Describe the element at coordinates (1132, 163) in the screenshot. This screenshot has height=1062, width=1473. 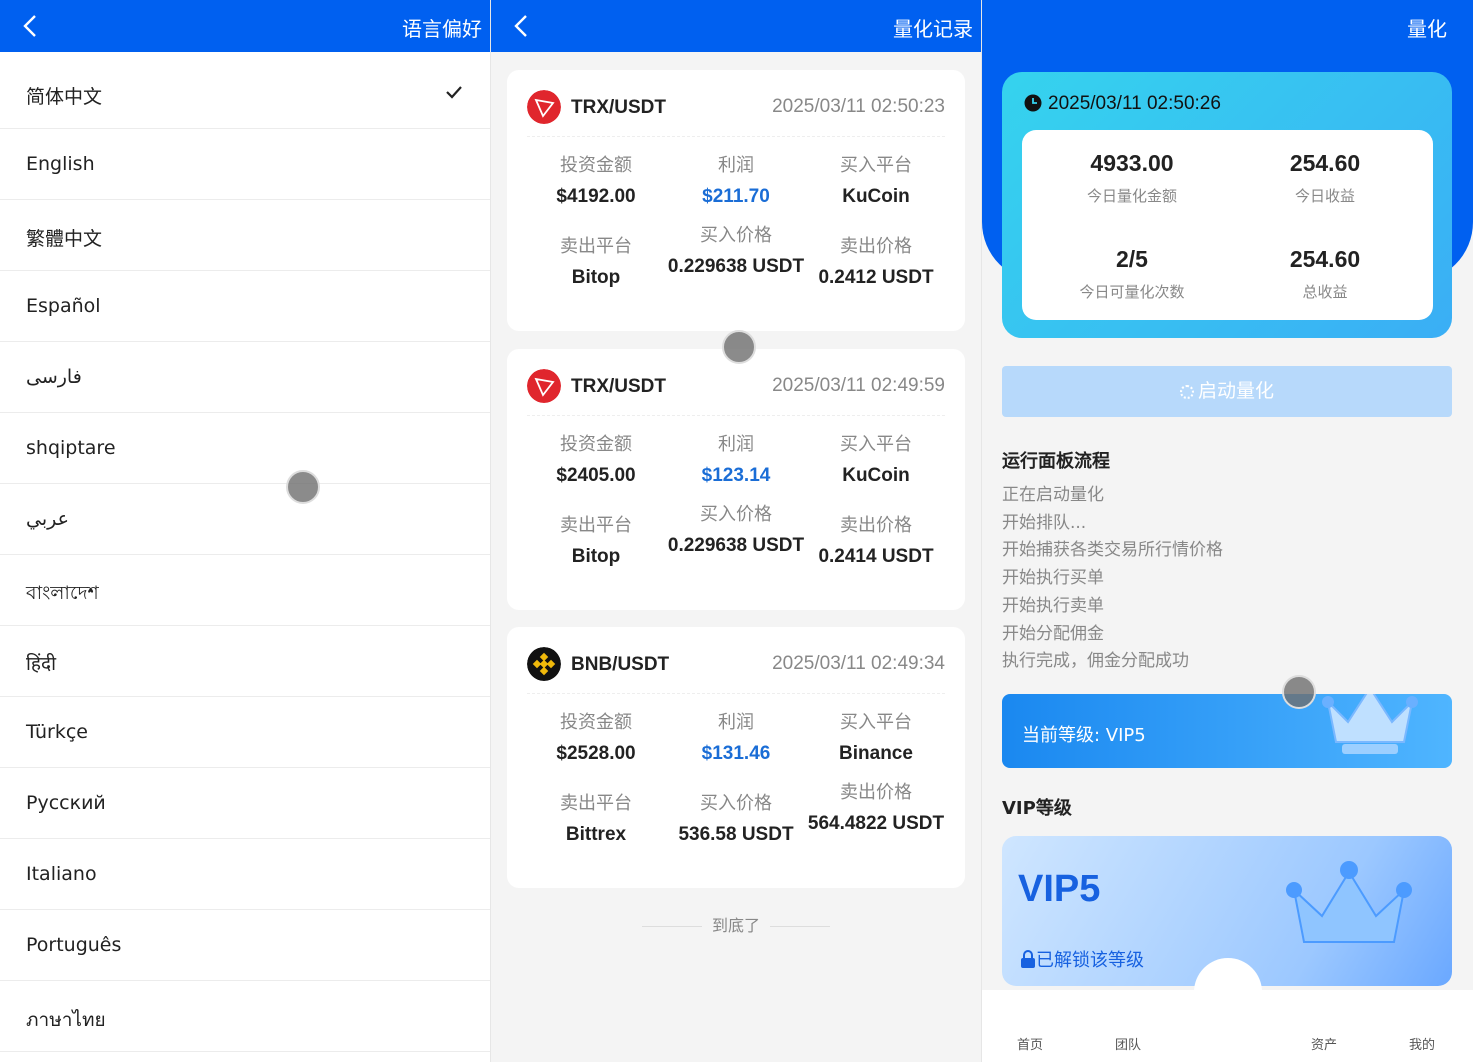
I see `stat-value: 4933.00` at that location.